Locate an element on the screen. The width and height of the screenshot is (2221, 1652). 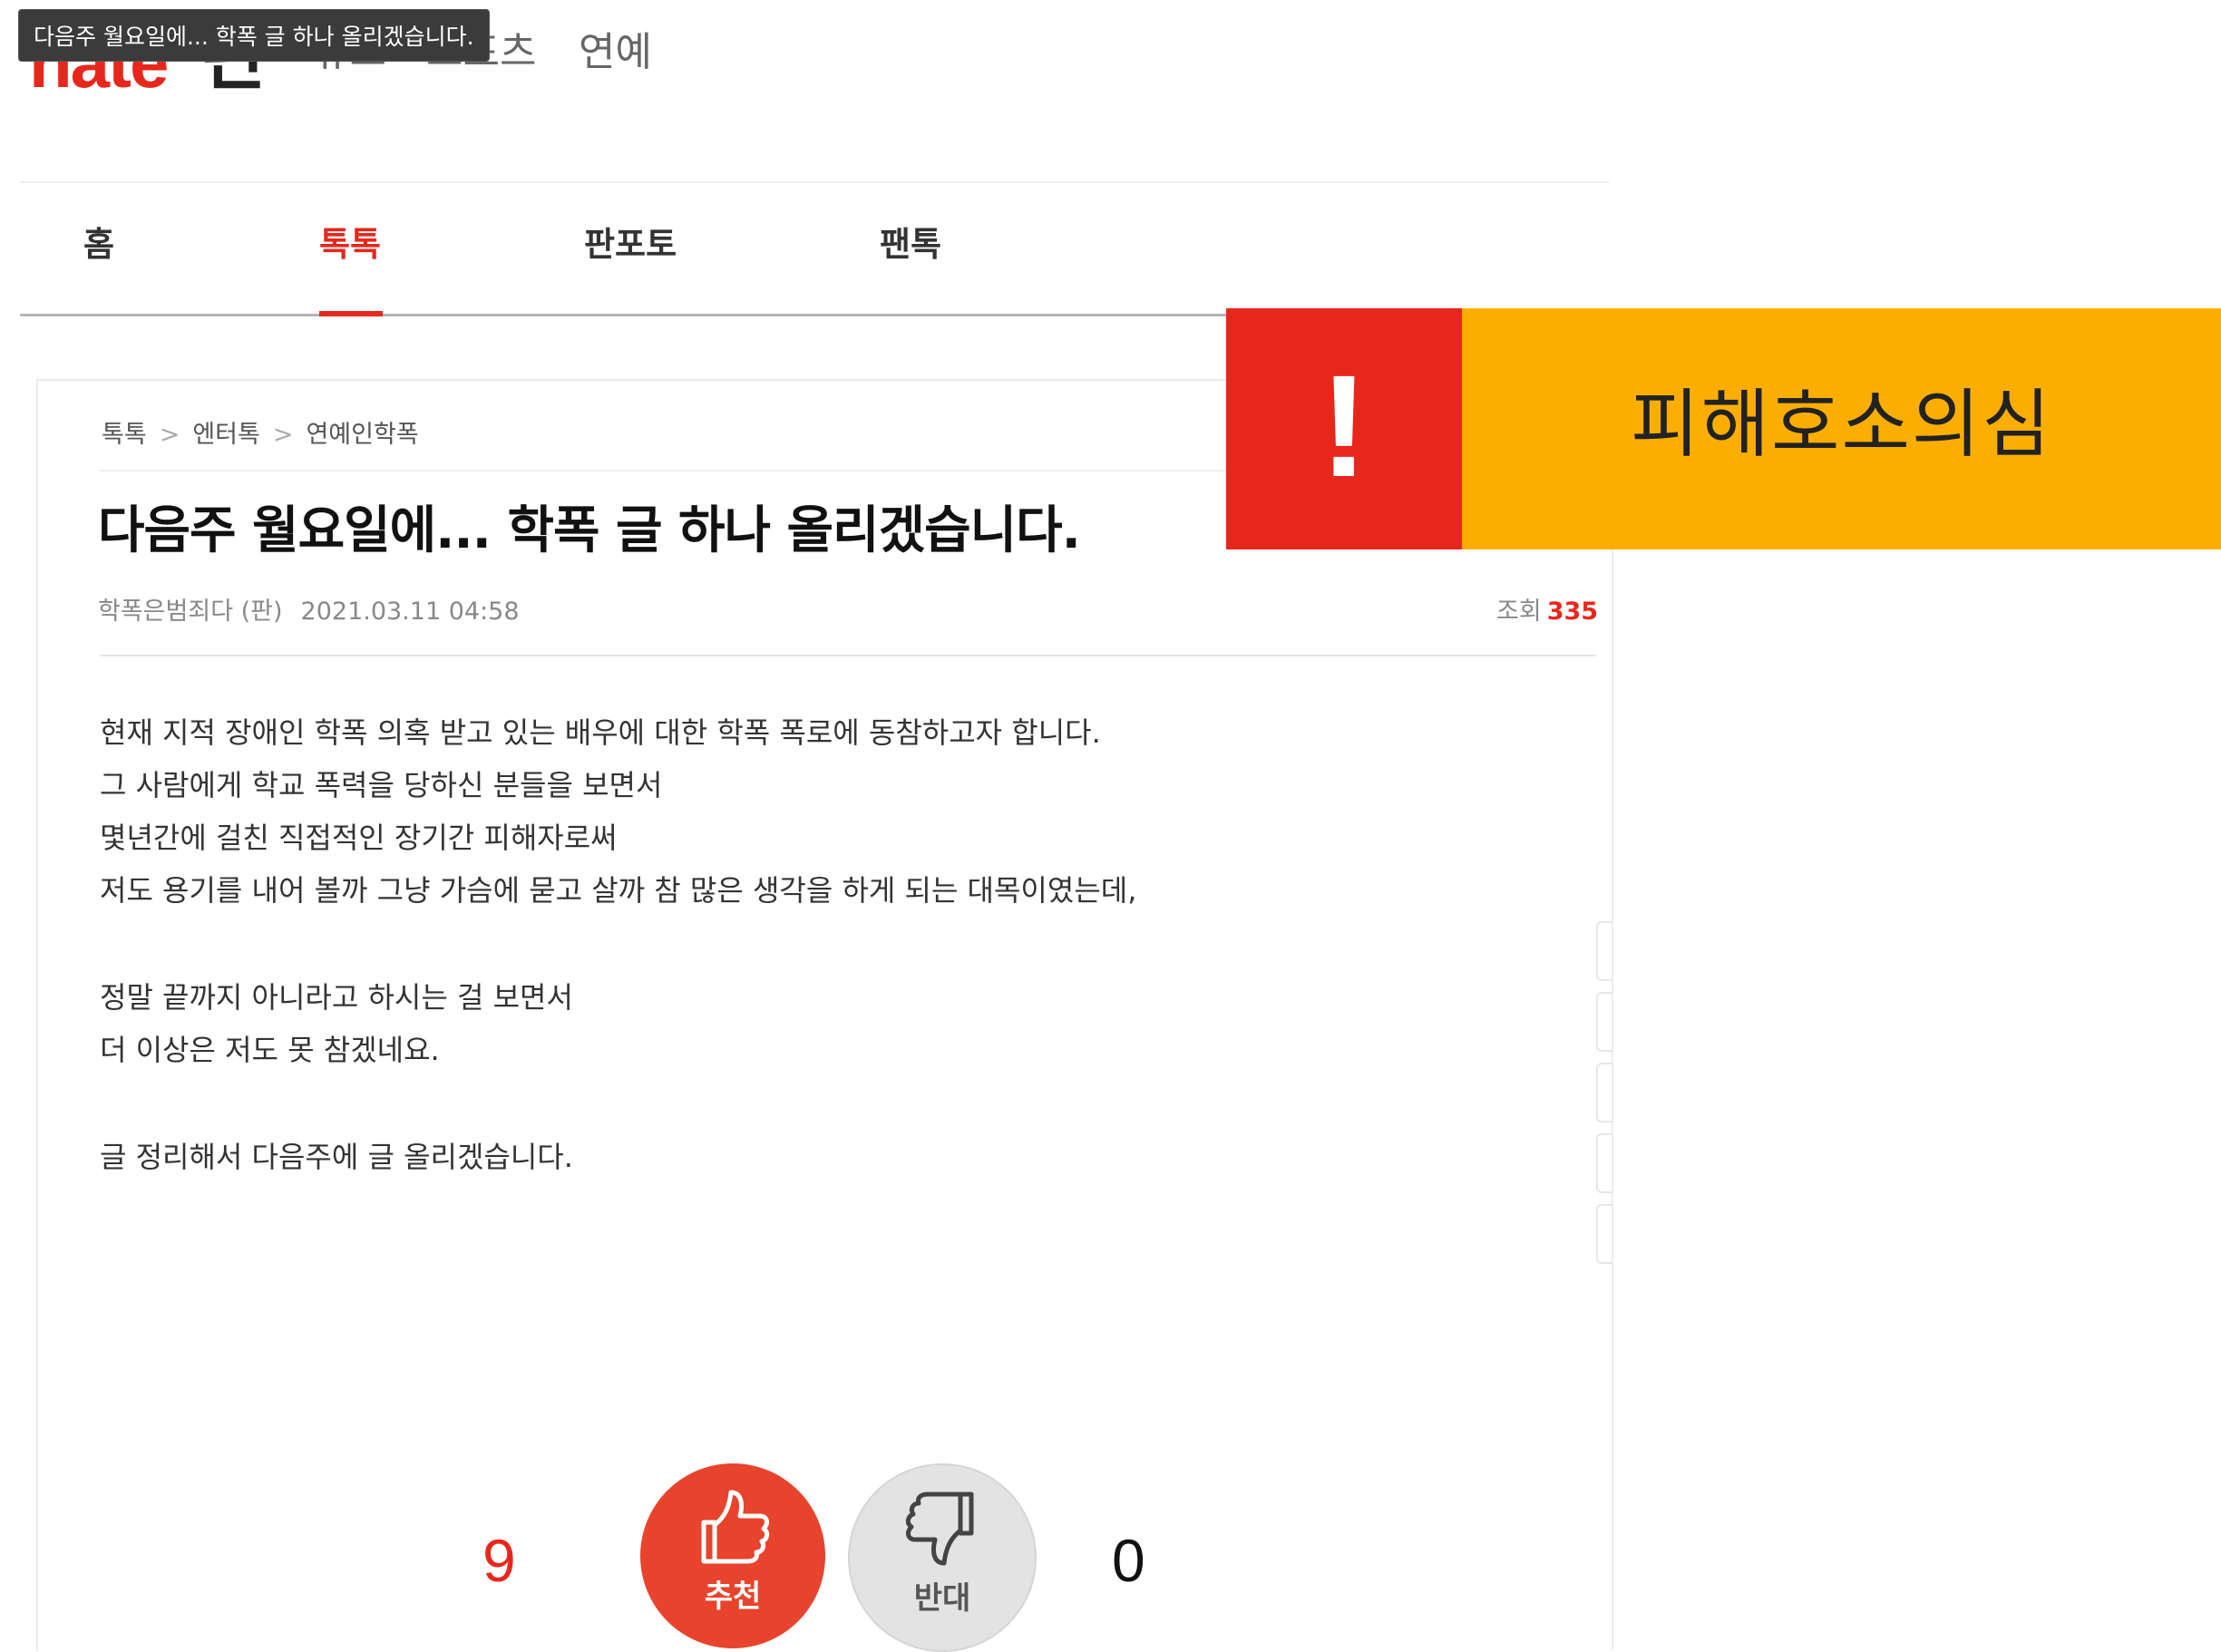
views-count: 335 is located at coordinates (1572, 612).